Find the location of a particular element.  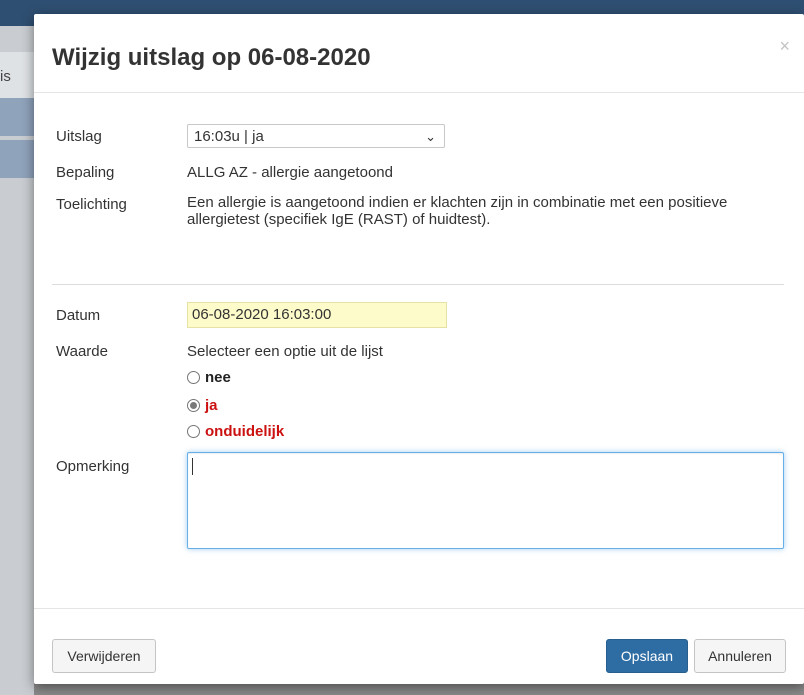

opmerking-textarea is located at coordinates (485, 500).